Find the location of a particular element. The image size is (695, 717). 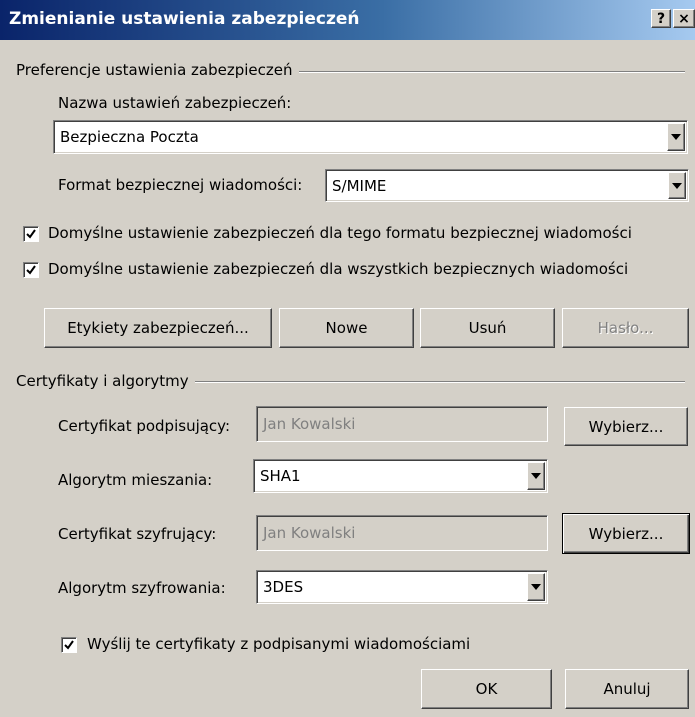

ok-button-label: OK is located at coordinates (486, 689).